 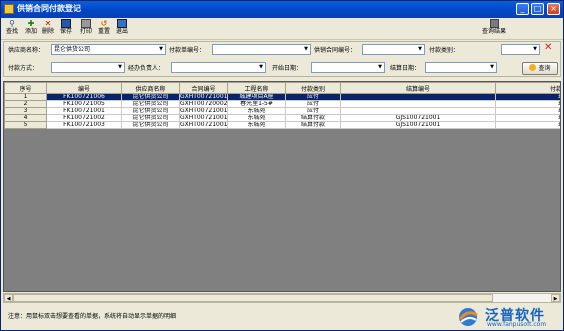 What do you see at coordinates (553, 9) in the screenshot?
I see `close-button: ×` at bounding box center [553, 9].